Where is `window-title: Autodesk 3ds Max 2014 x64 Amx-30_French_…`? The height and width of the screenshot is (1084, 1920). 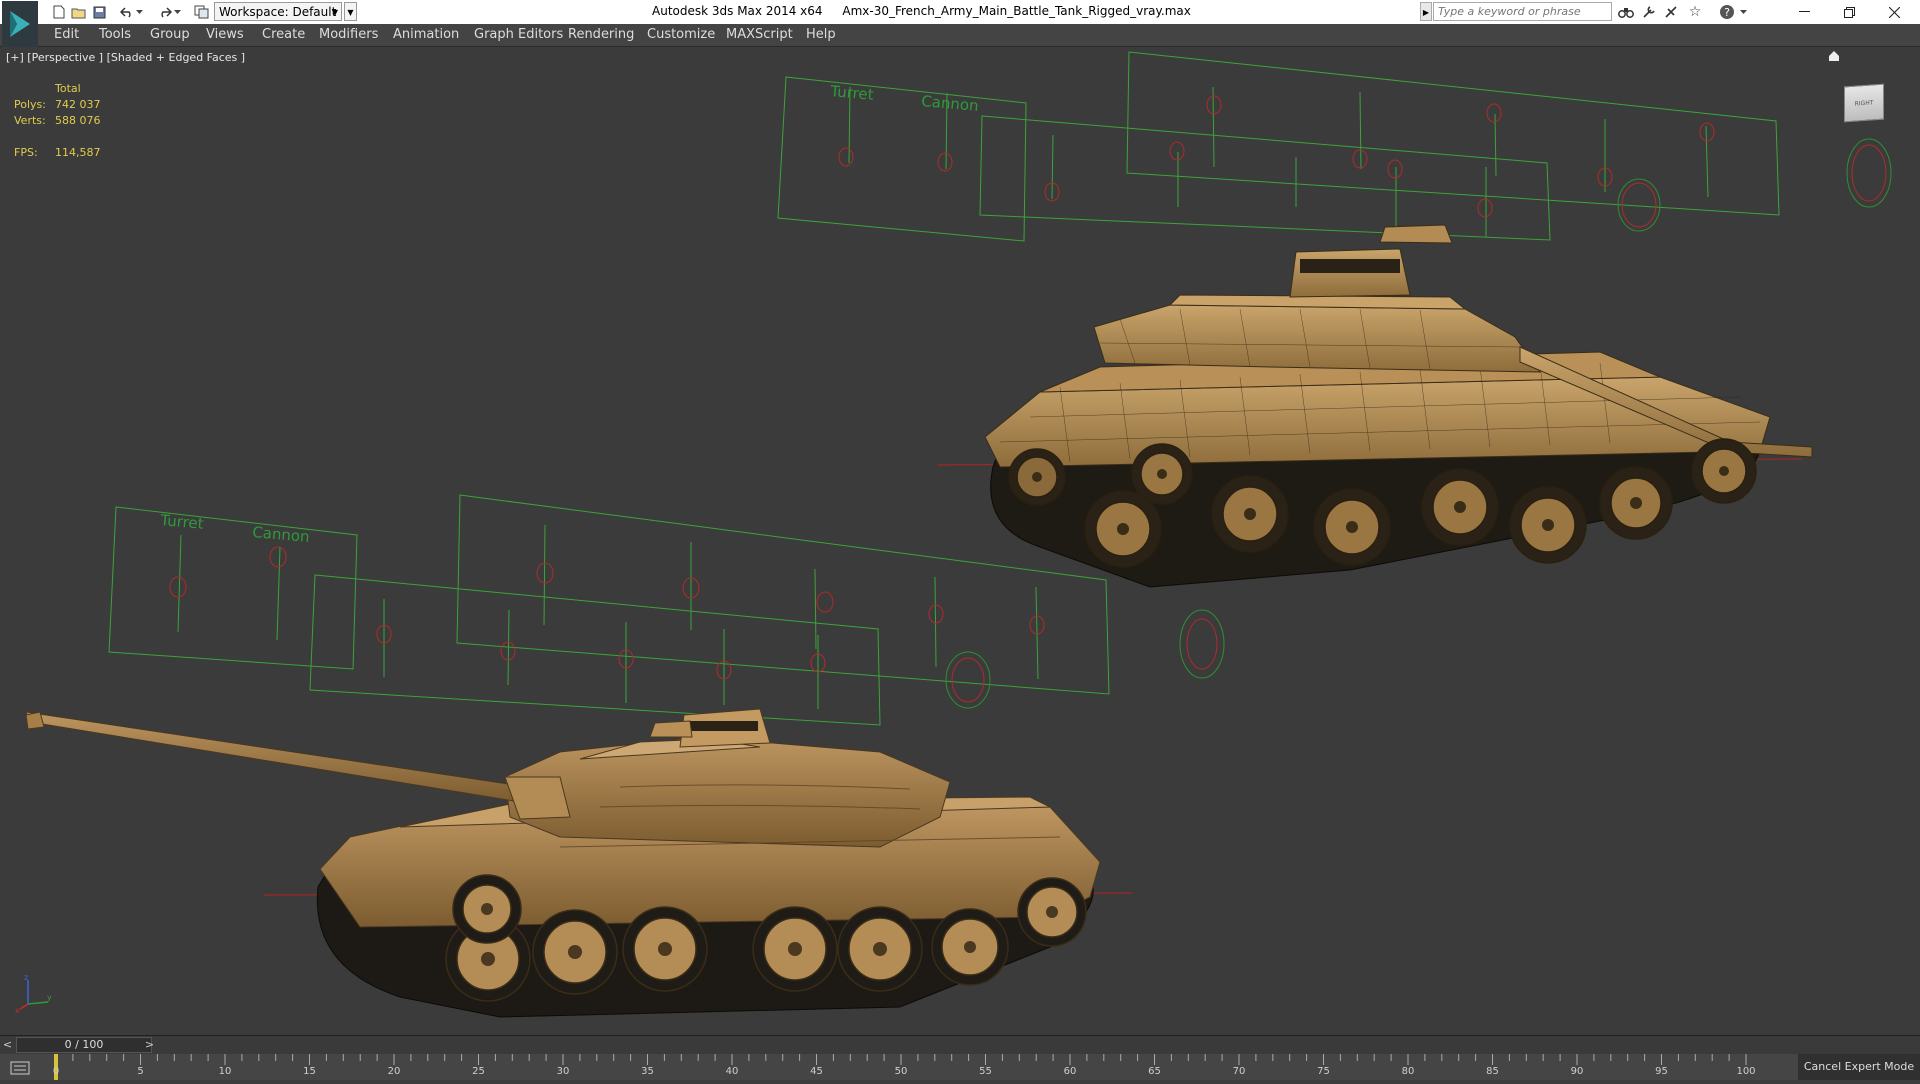 window-title: Autodesk 3ds Max 2014 x64 Amx-30_French_… is located at coordinates (929, 11).